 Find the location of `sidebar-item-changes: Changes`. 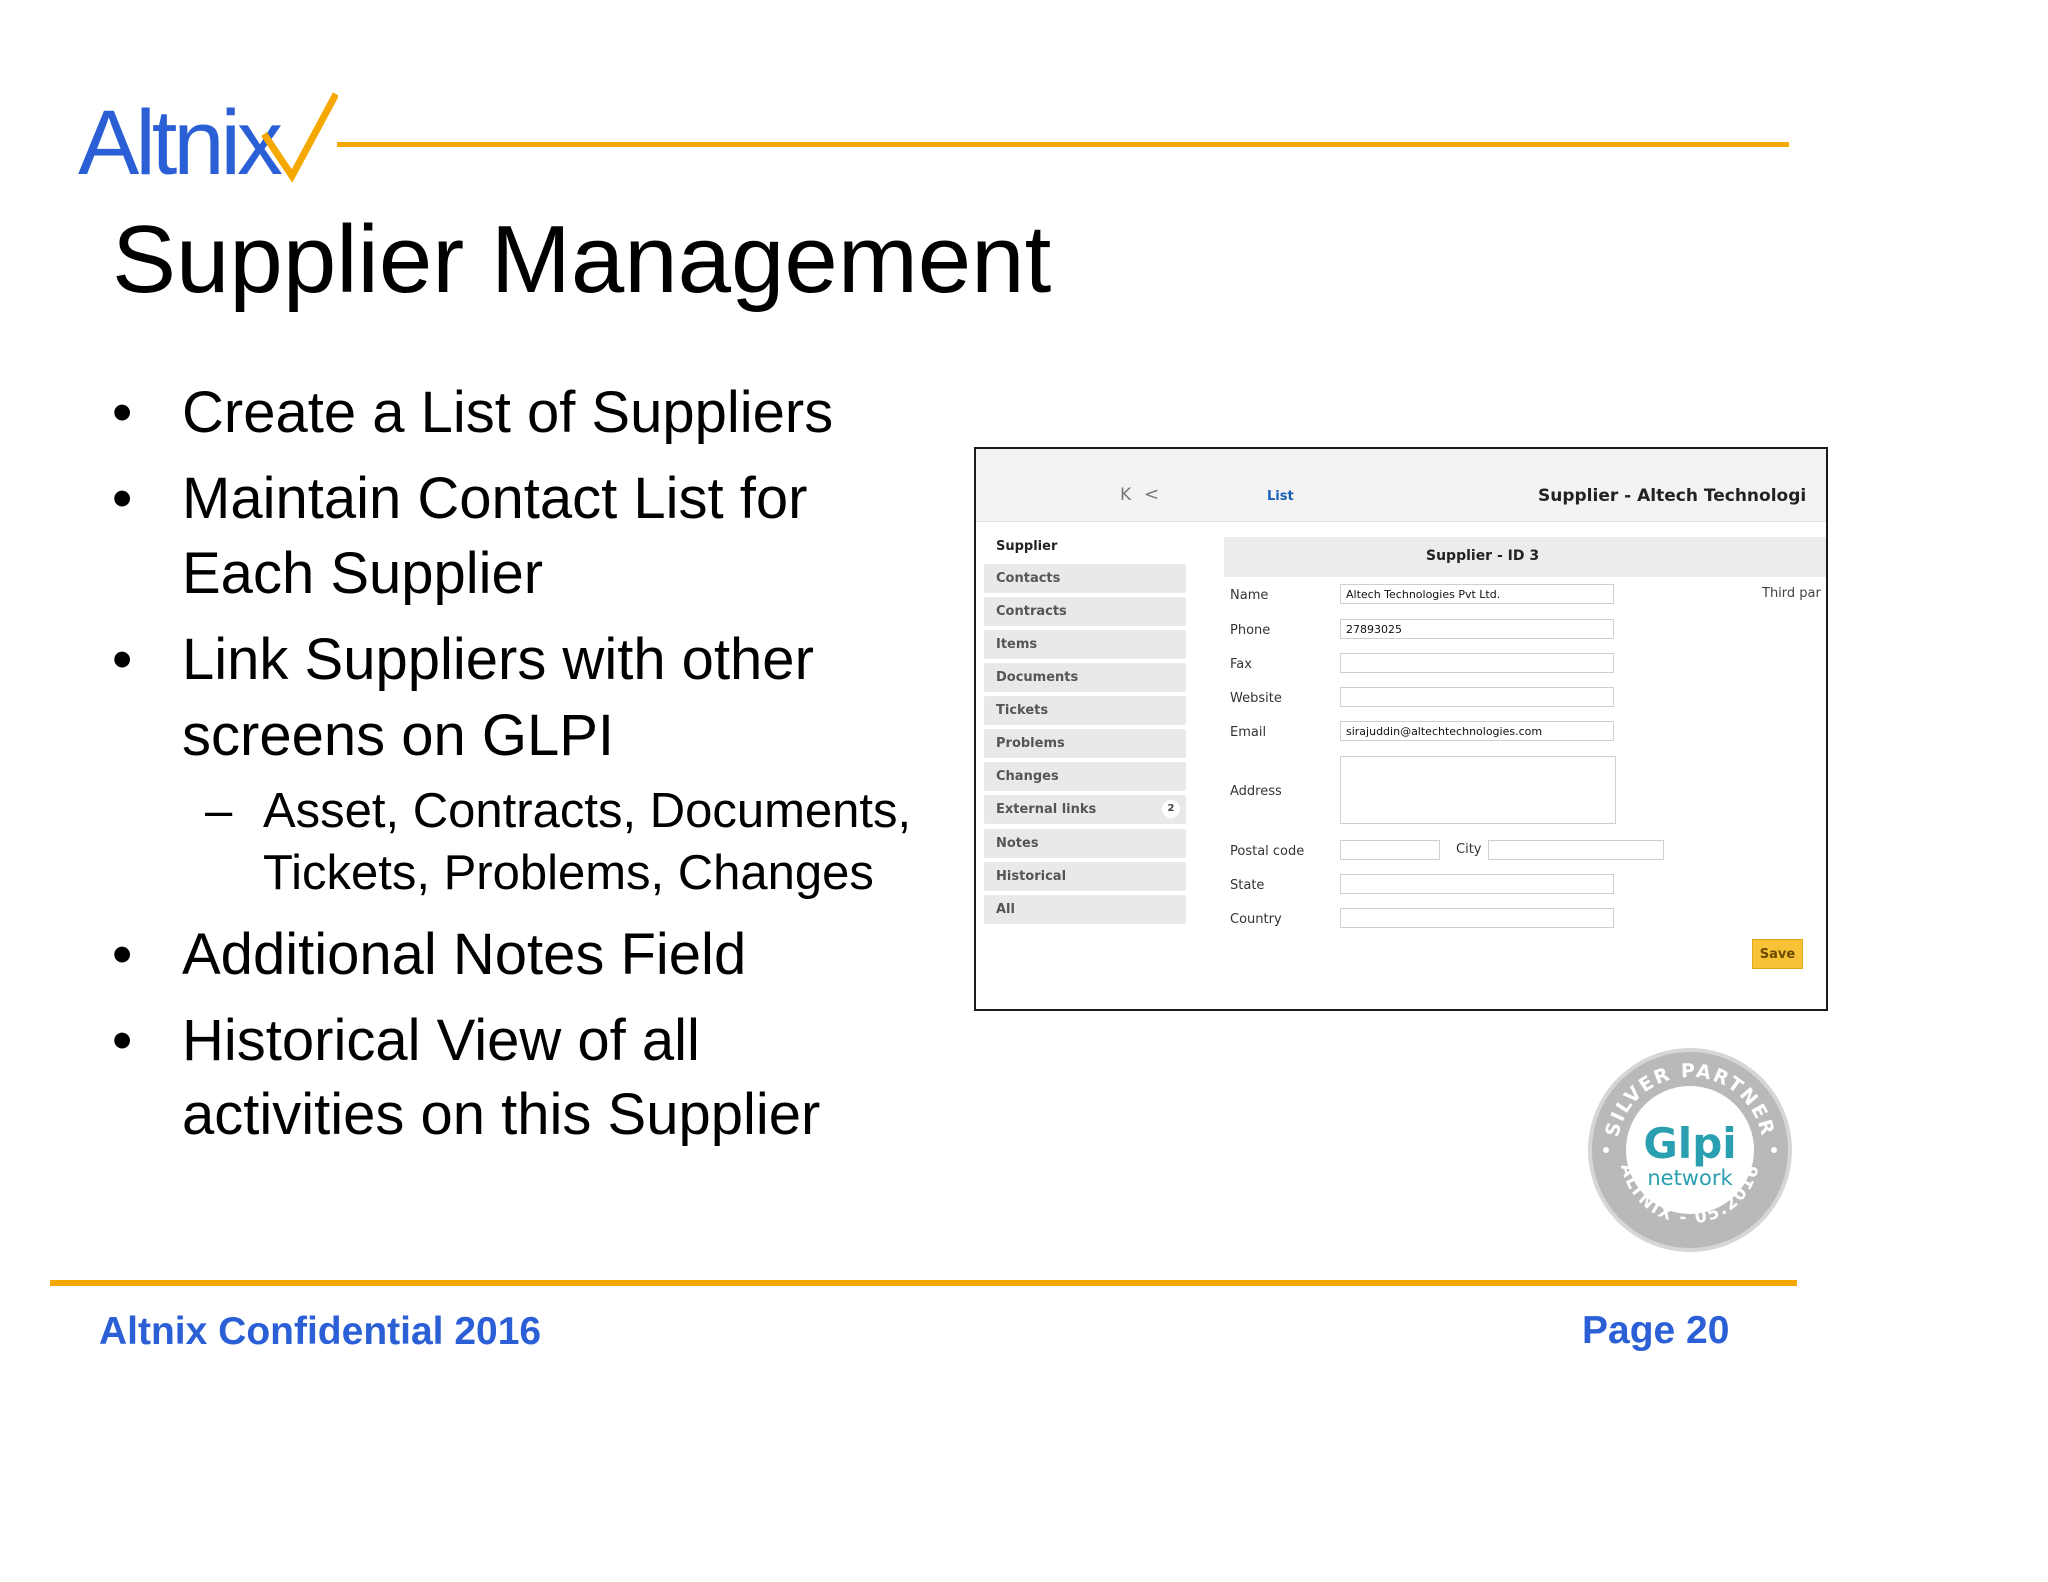

sidebar-item-changes: Changes is located at coordinates (1085, 776).